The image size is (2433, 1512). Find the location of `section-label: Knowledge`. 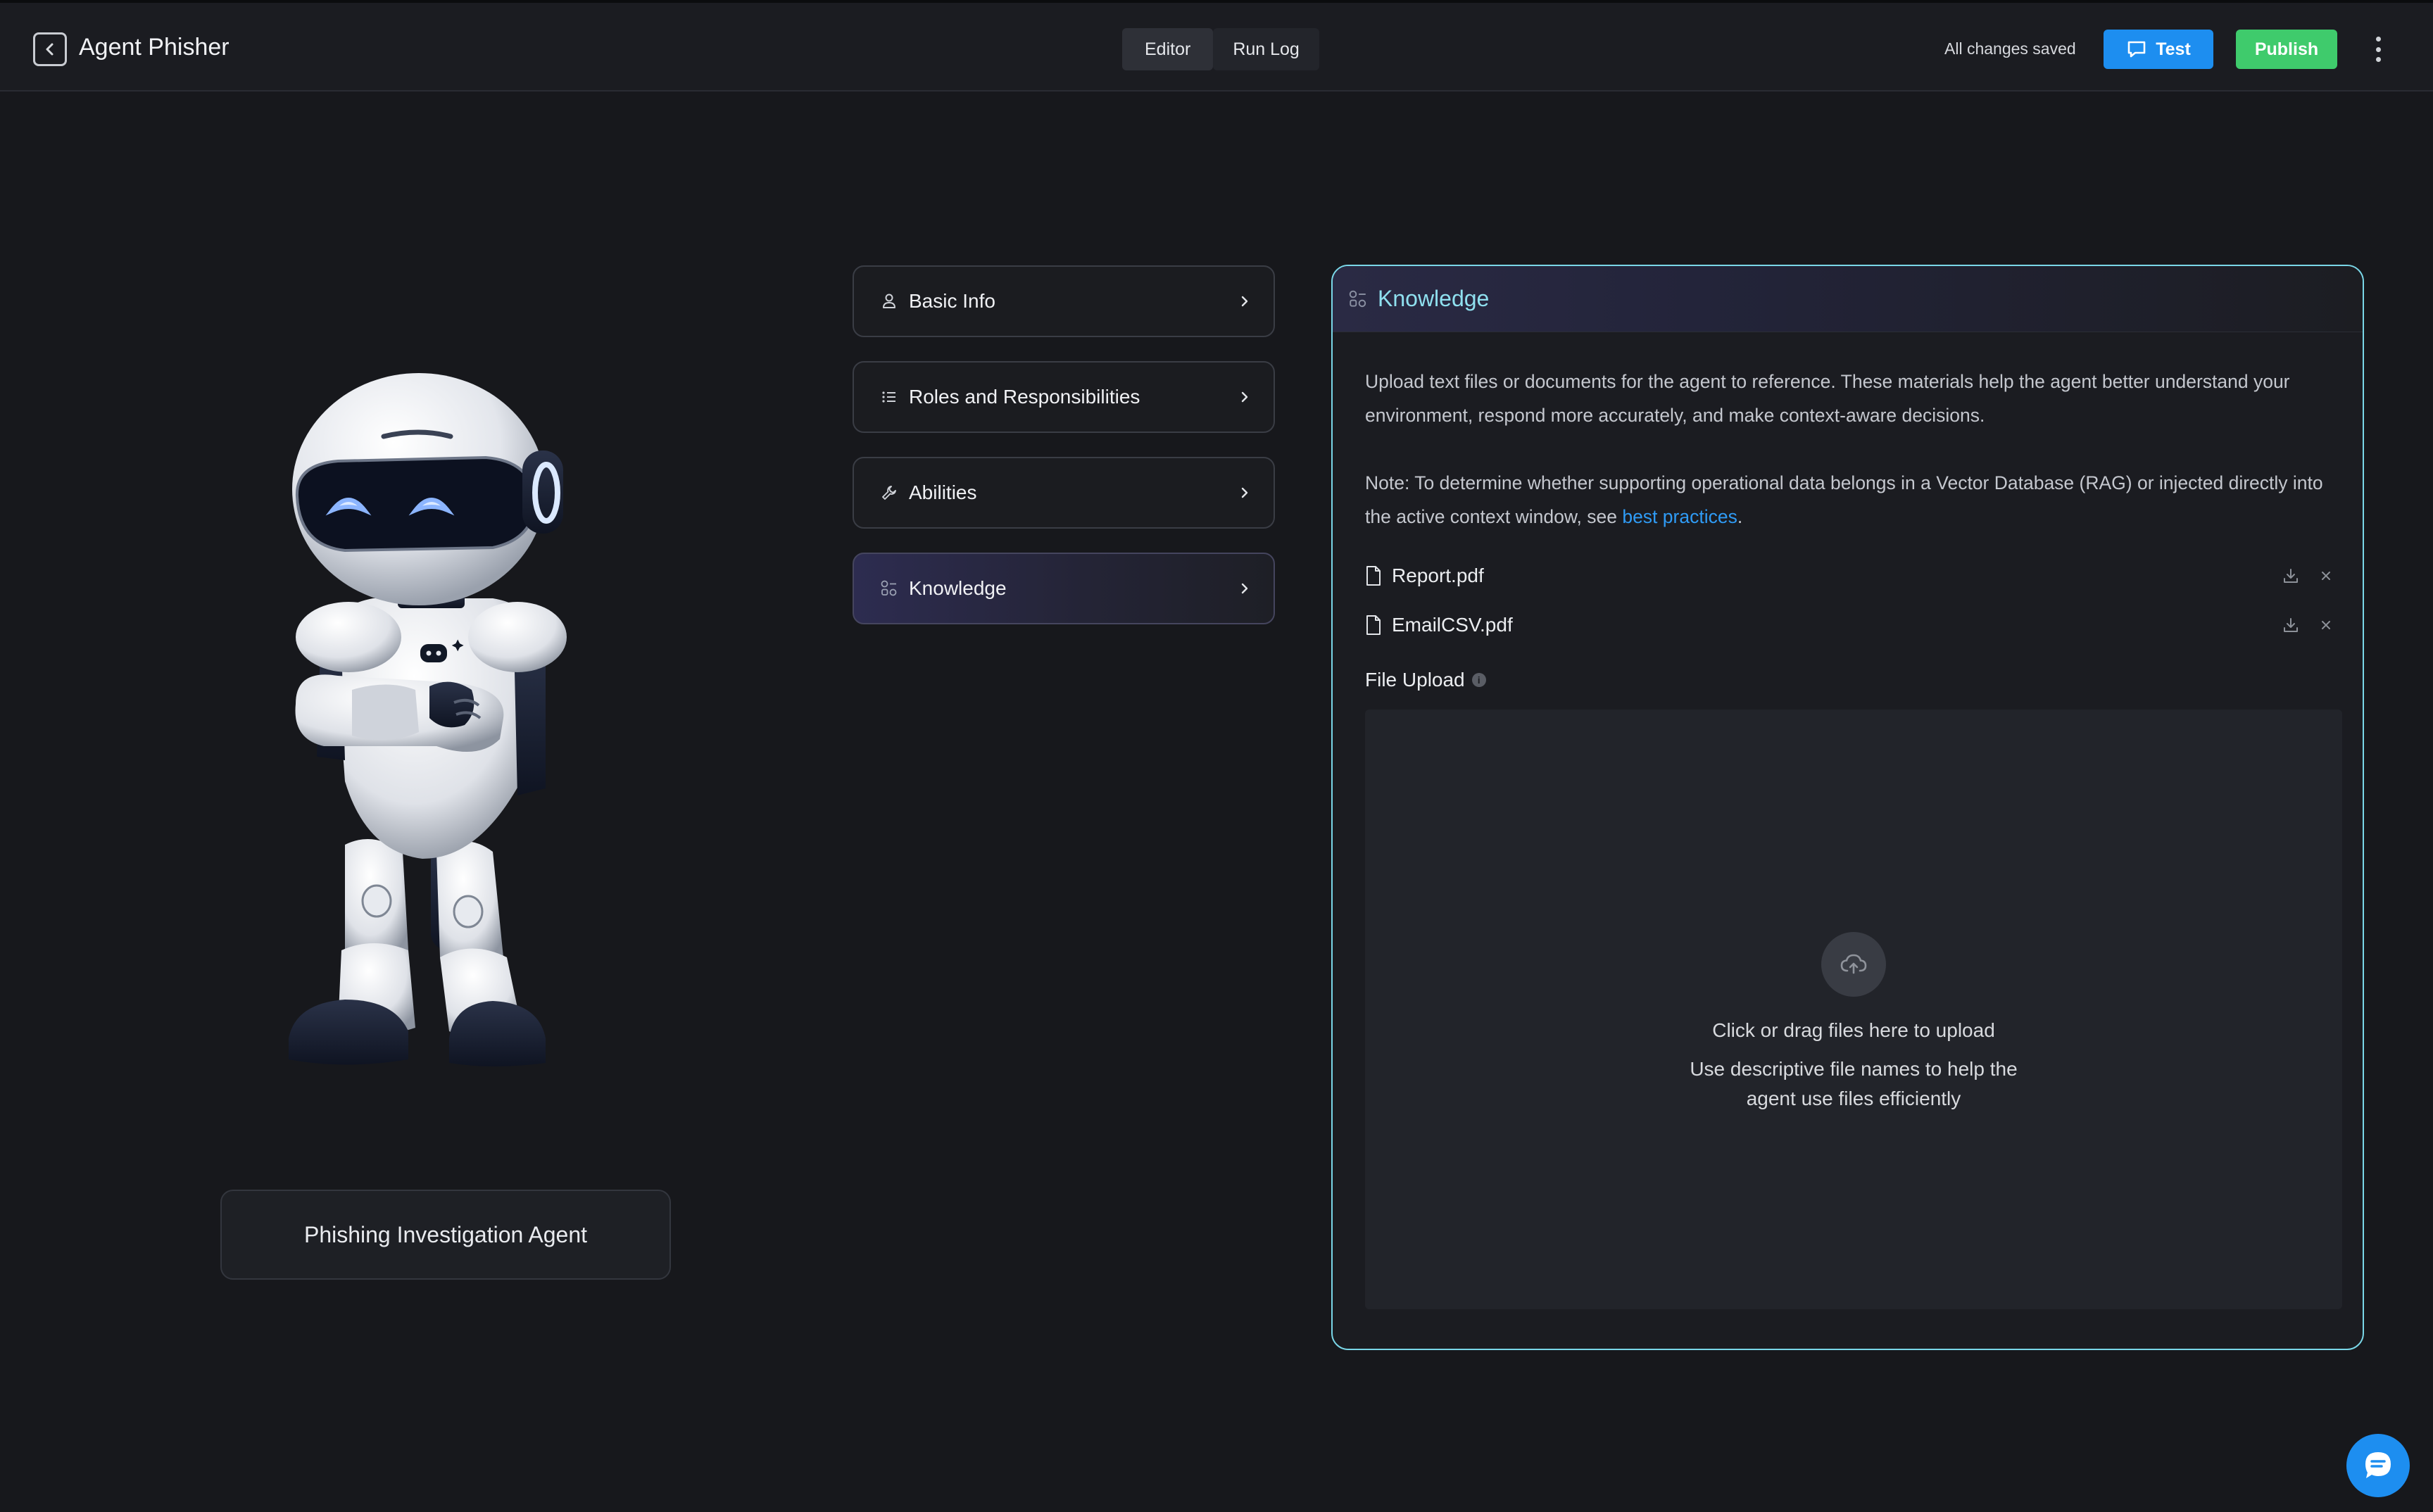

section-label: Knowledge is located at coordinates (958, 588).